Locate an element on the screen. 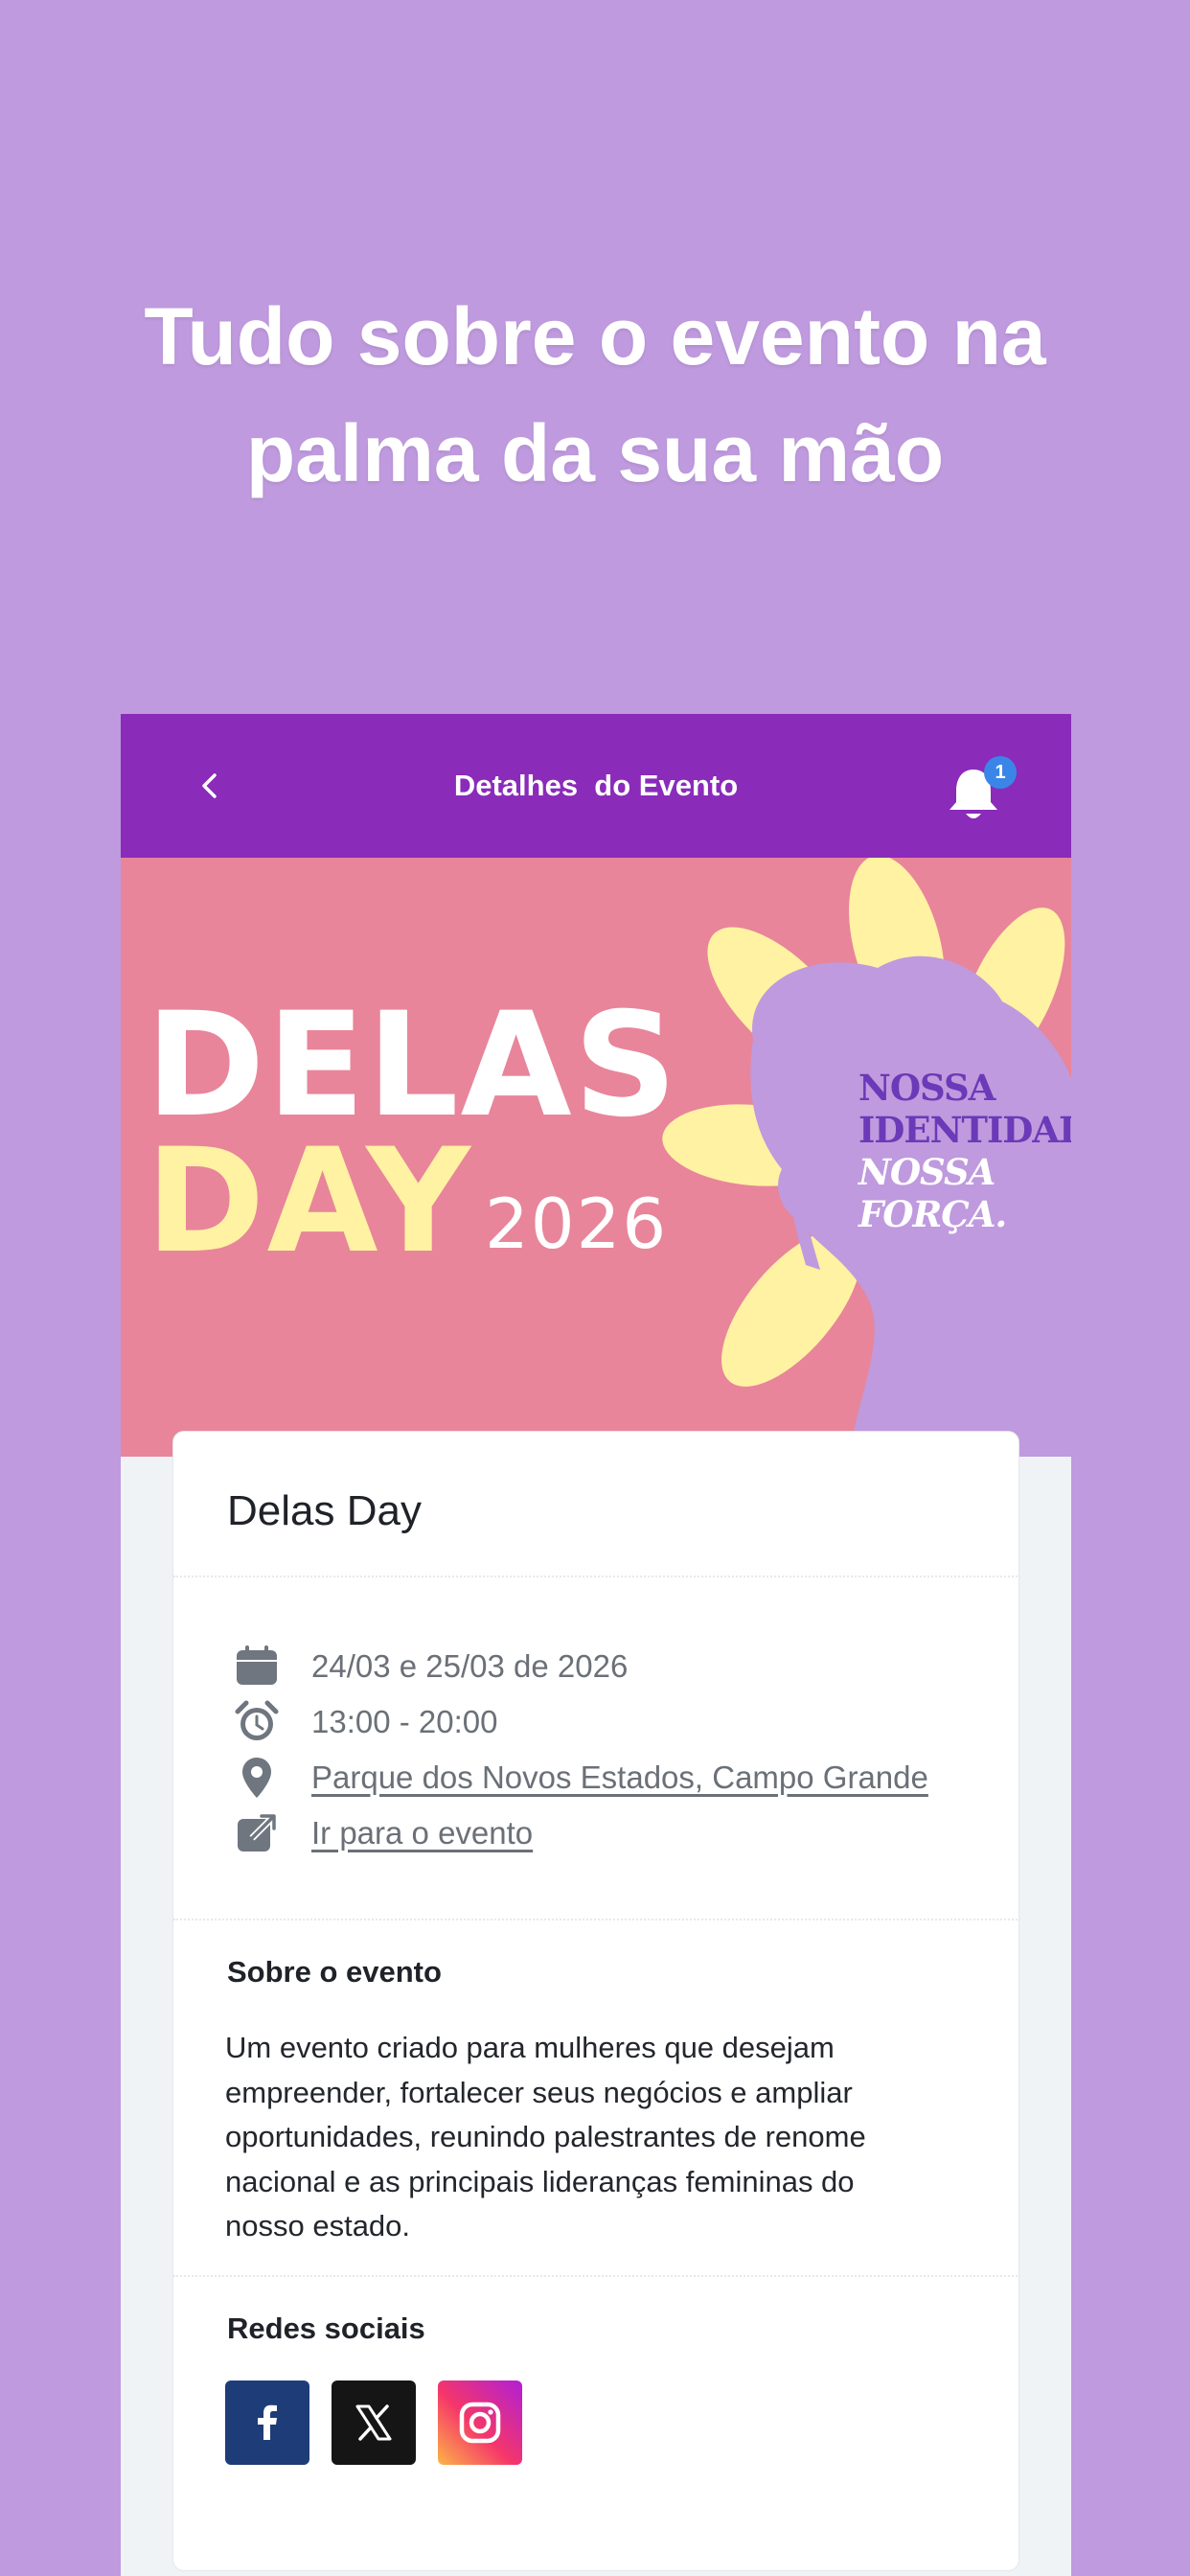  external-link-icon is located at coordinates (257, 1833).